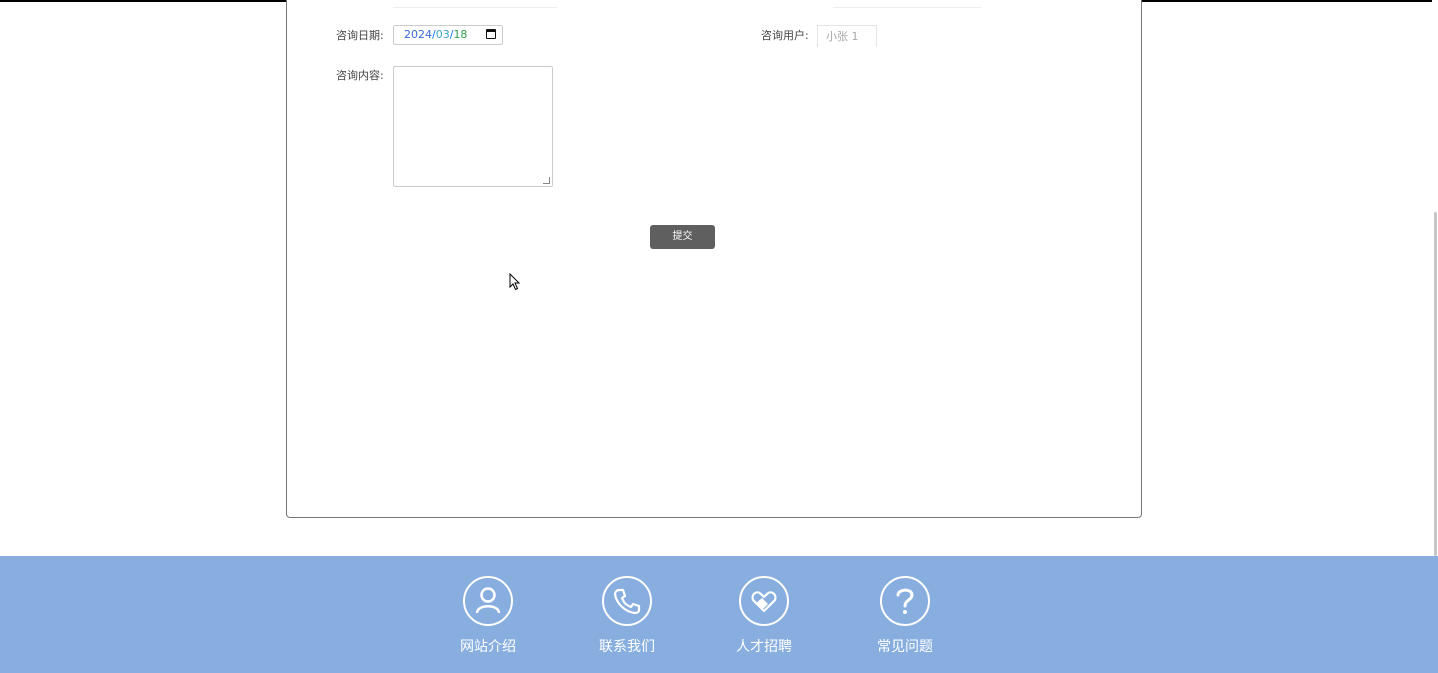 This screenshot has height=673, width=1438. I want to click on footer-label-careers: 人才招聘, so click(764, 647).